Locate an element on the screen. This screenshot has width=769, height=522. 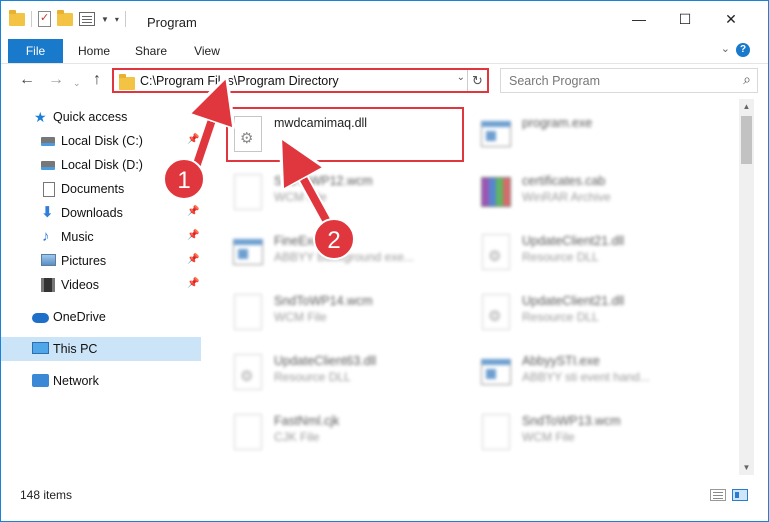
sidebar-item-label: Local Disk (D:) is located at coordinates (102, 165).